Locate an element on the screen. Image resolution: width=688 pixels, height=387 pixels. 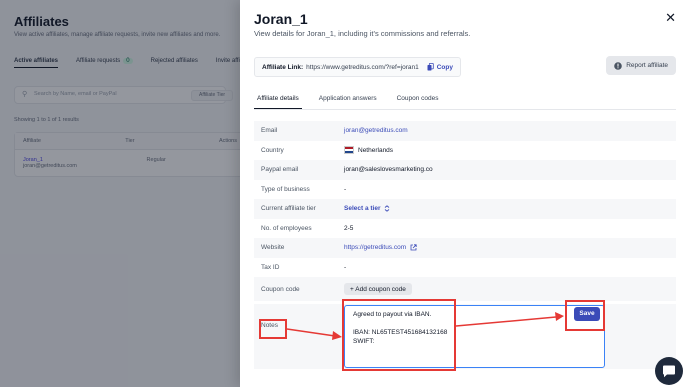
paypal-value: joran@saleslovesmarketing.co is located at coordinates (388, 170).